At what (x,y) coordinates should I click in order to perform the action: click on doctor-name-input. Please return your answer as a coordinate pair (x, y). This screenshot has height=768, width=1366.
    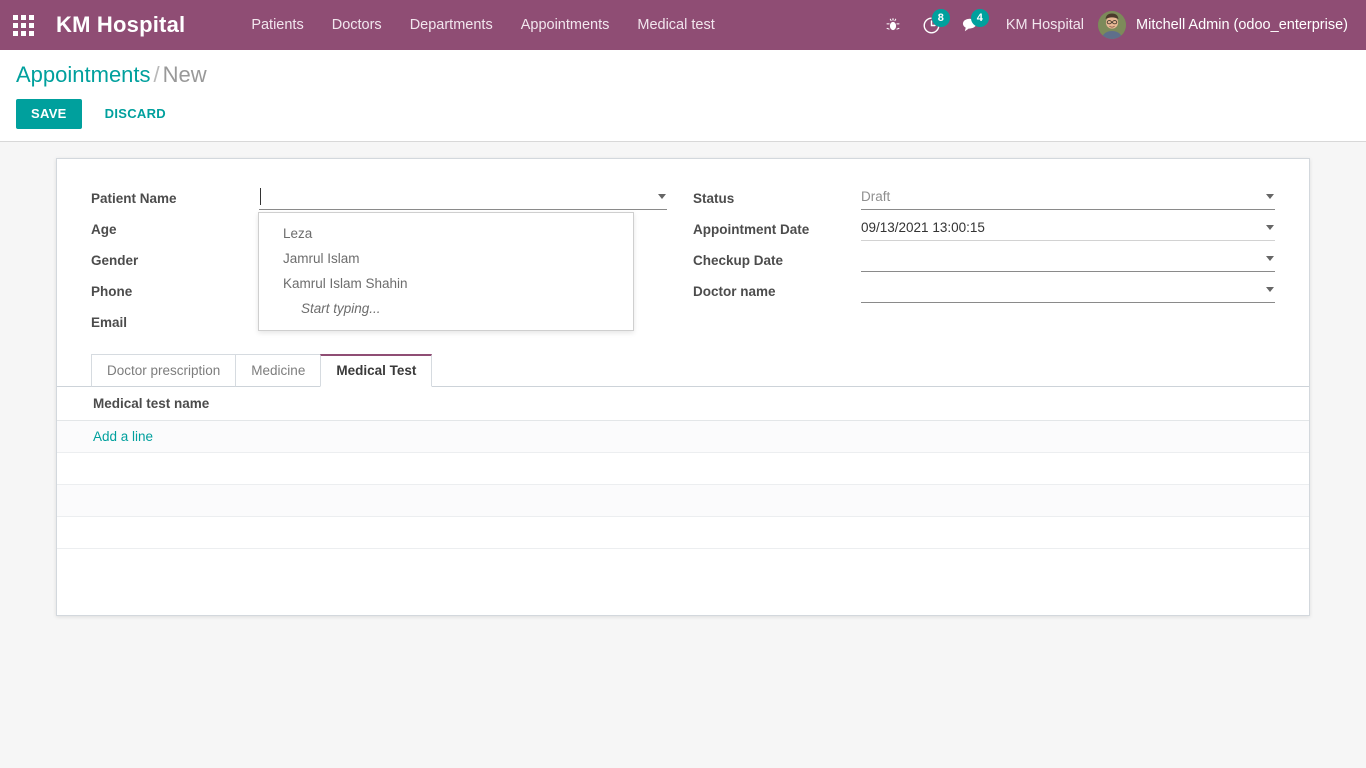
    Looking at the image, I should click on (1068, 290).